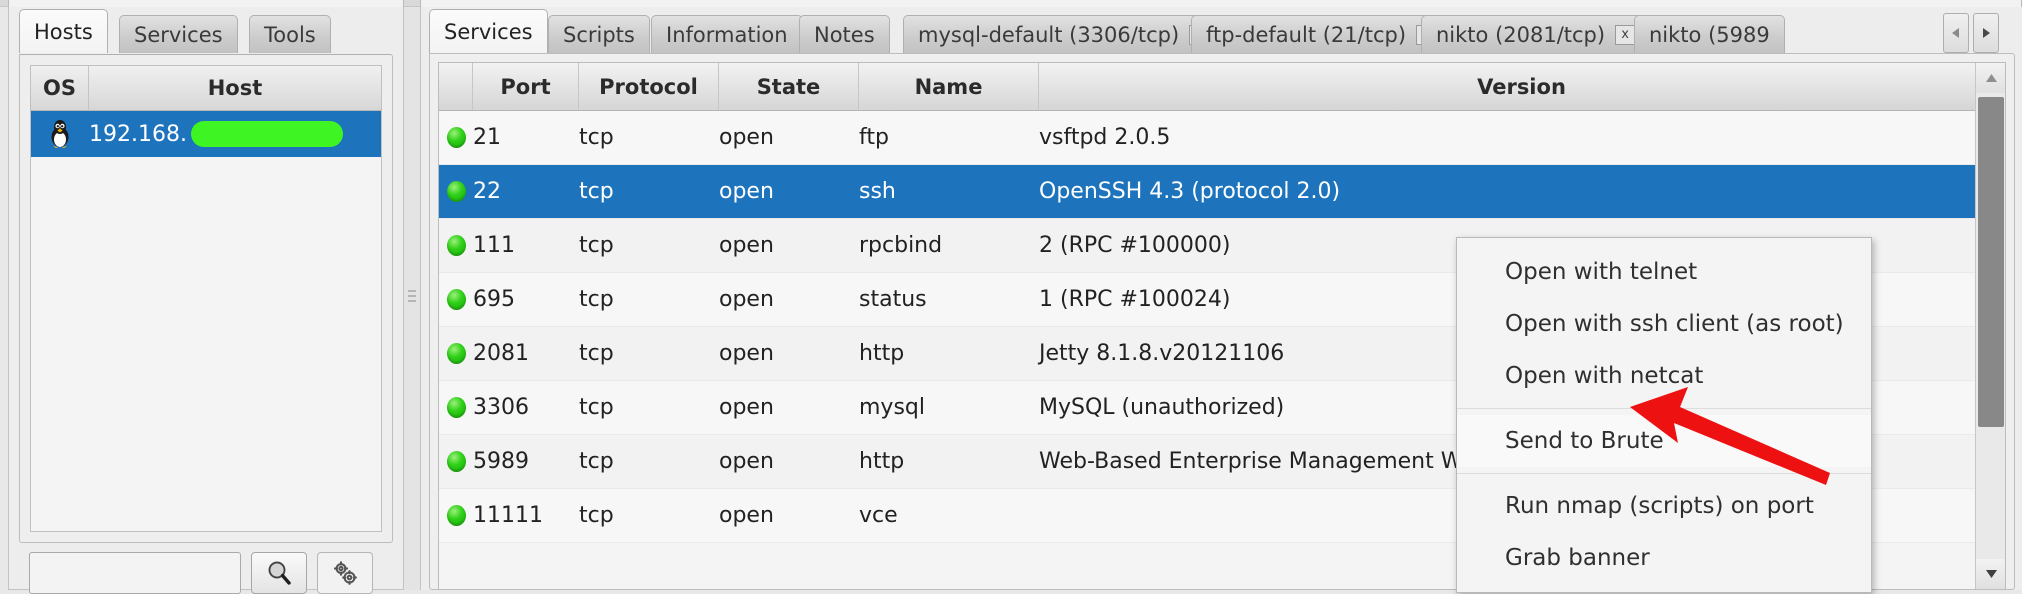 This screenshot has width=2022, height=594. I want to click on tab-information: Information, so click(727, 34).